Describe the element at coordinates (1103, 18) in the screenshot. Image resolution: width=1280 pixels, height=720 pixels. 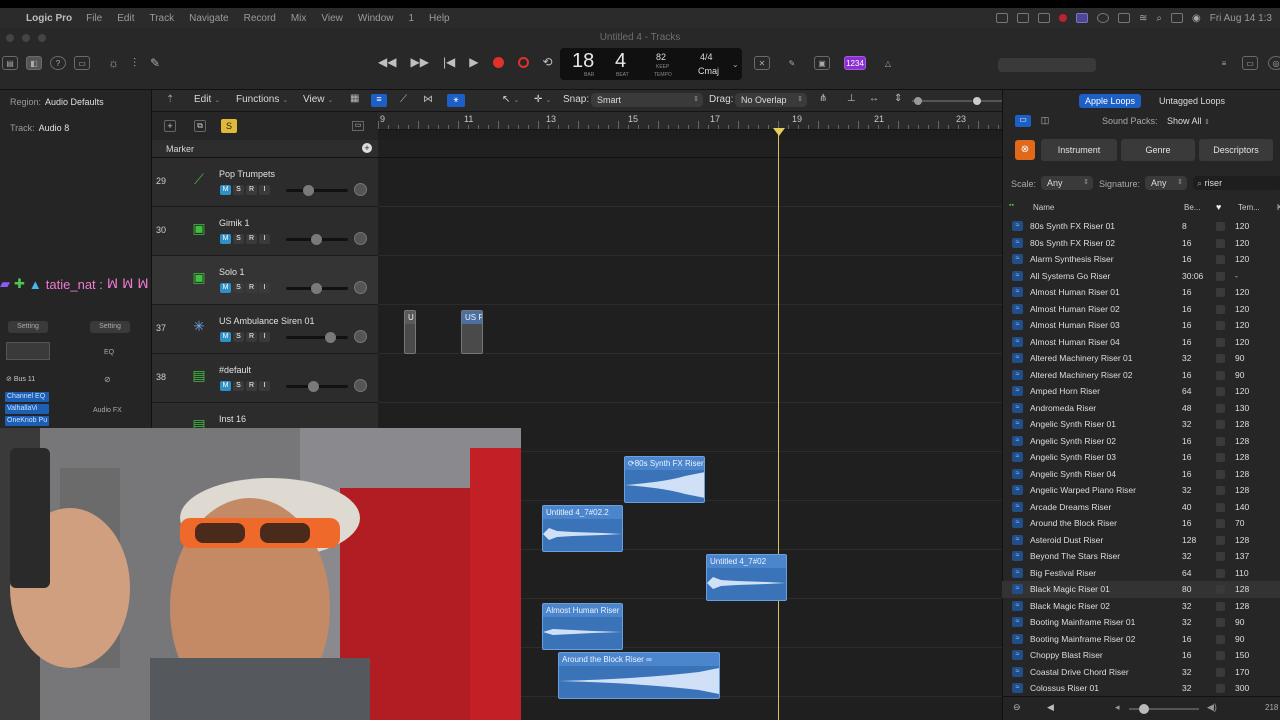
I see `play-circle-icon` at that location.